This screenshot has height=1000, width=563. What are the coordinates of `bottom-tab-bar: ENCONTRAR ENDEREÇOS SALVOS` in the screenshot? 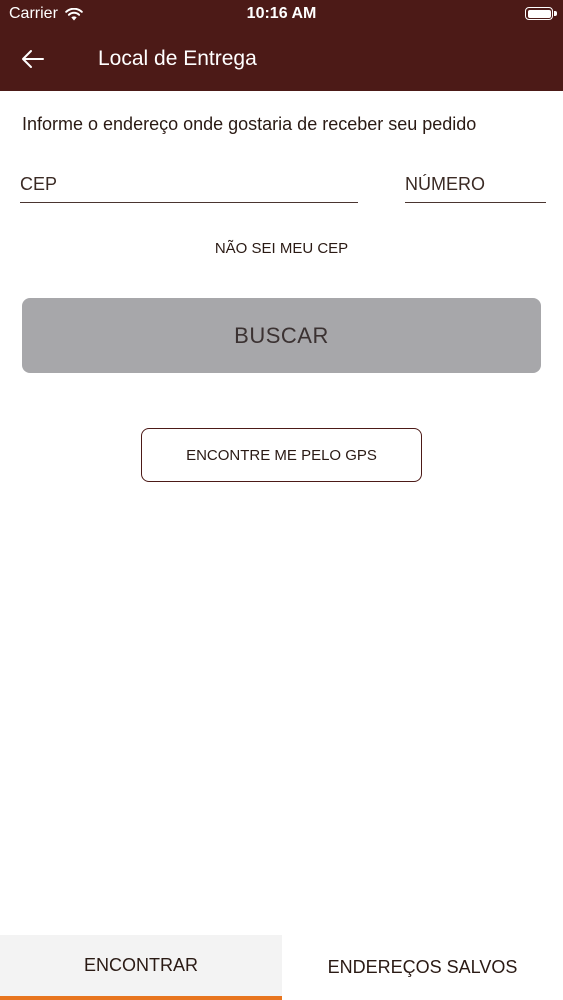 It's located at (281, 967).